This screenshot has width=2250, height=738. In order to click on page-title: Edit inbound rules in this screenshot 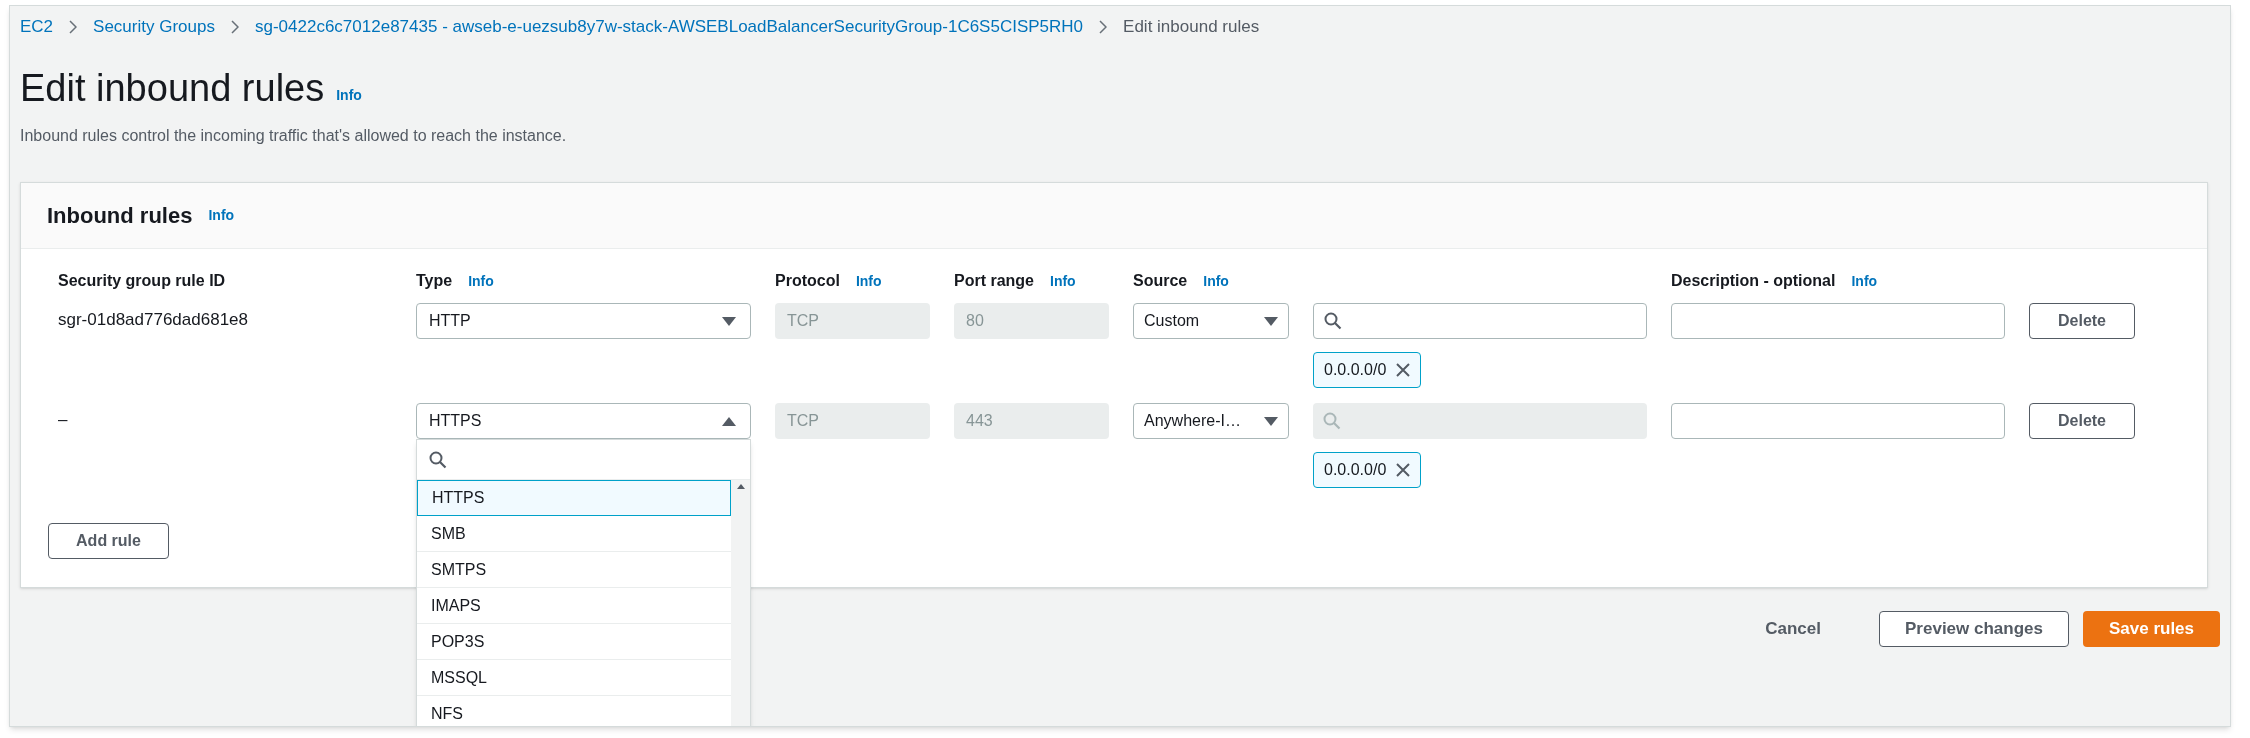, I will do `click(172, 88)`.